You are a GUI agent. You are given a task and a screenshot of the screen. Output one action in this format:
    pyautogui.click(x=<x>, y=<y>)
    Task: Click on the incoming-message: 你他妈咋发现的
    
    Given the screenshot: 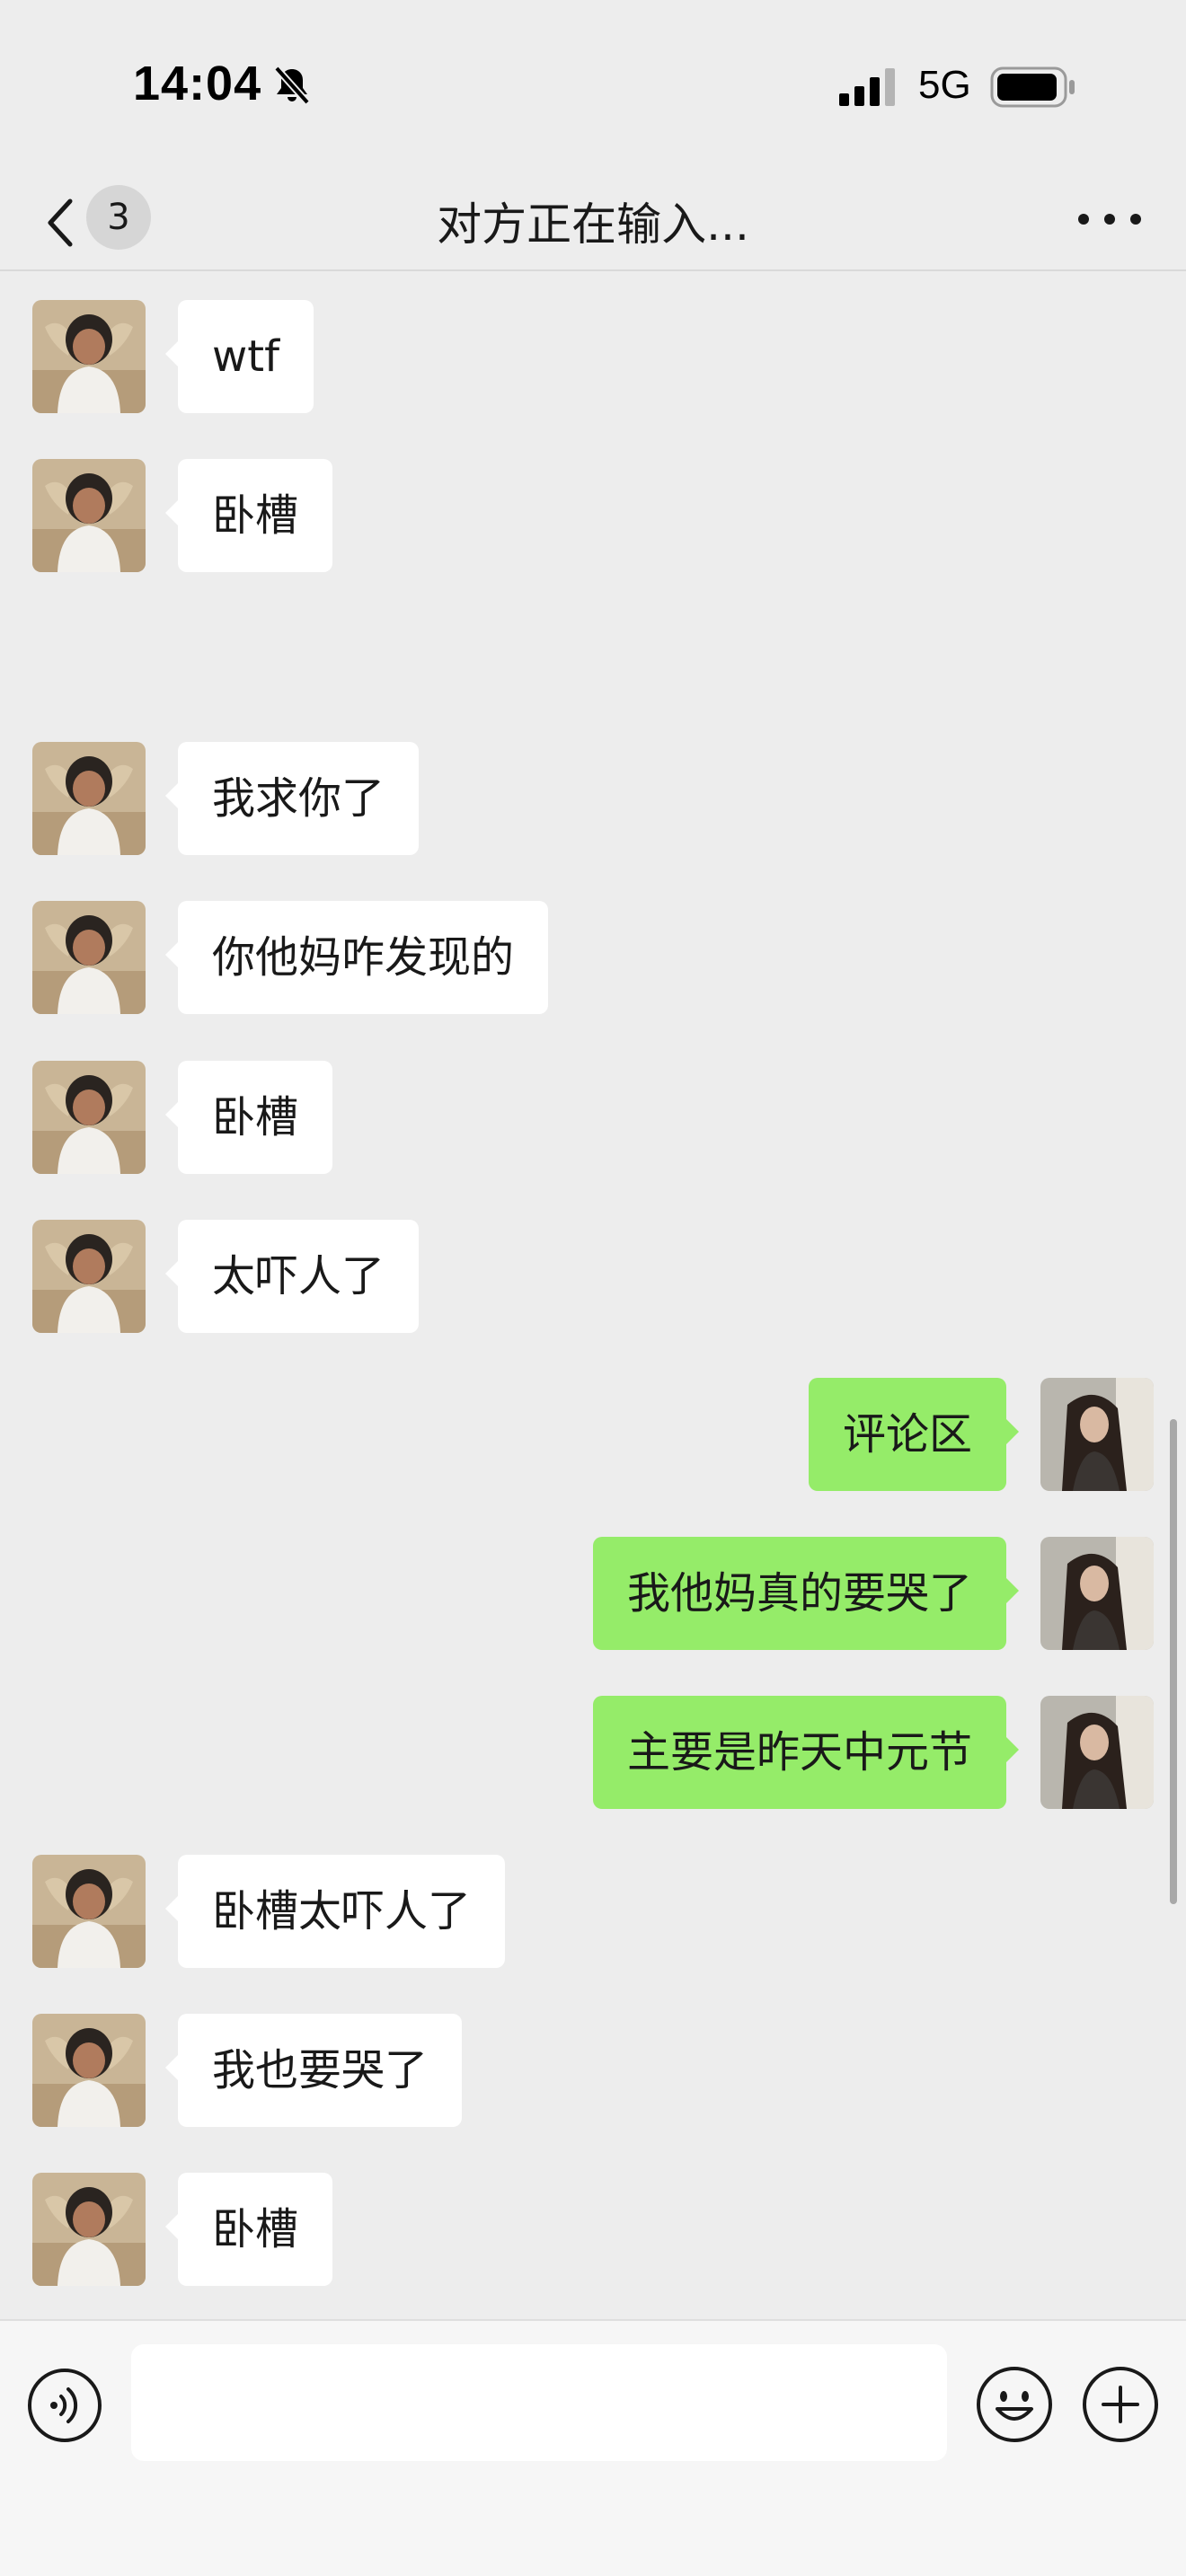 What is the action you would take?
    pyautogui.click(x=593, y=958)
    